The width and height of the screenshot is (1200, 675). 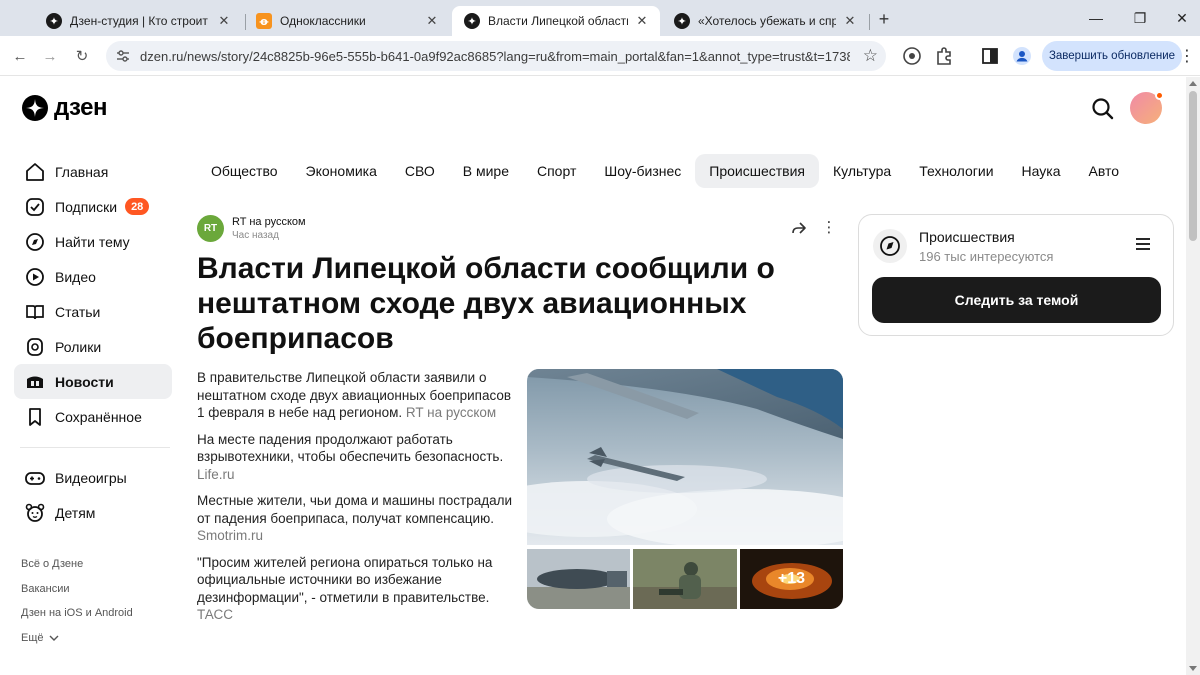 I want to click on finish-update-button: Завершить обновление, so click(x=1112, y=56).